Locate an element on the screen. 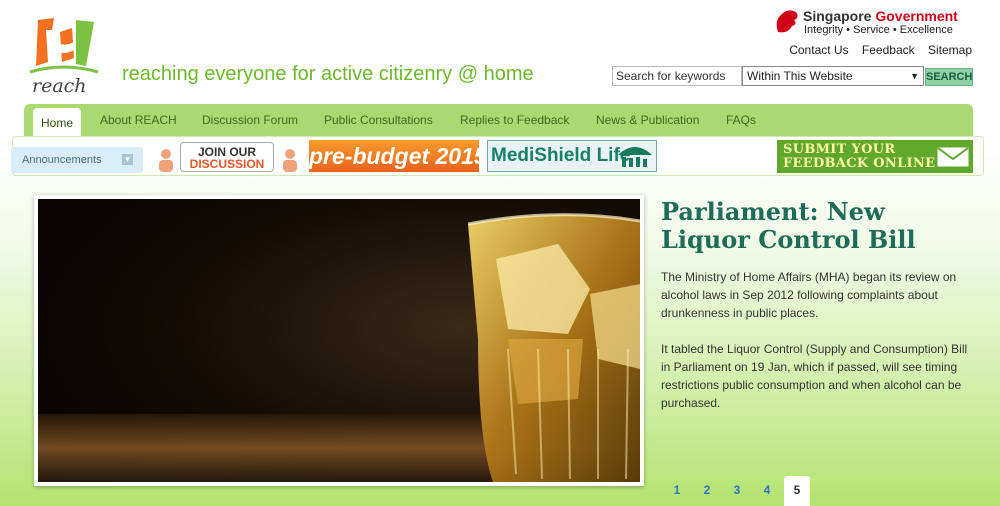  join-discussion-banner: JOIN OUR DISCUSSION is located at coordinates (228, 156).